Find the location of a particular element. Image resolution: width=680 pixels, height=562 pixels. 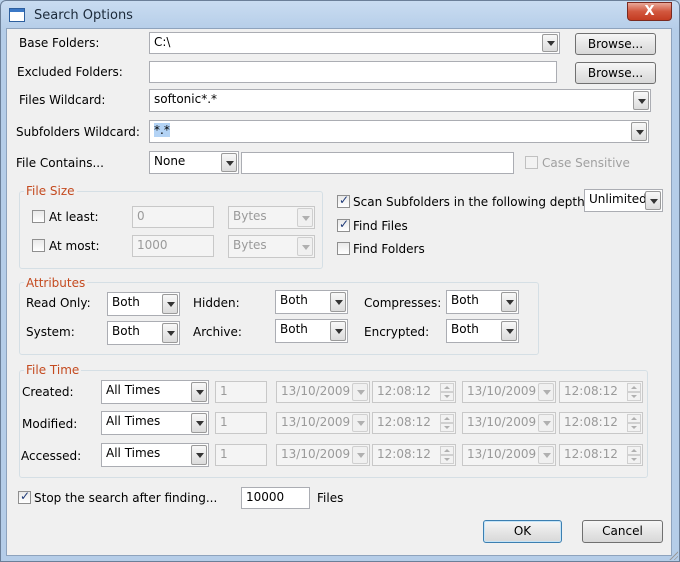

accessed-time-to: 12:08:12 is located at coordinates (601, 455).